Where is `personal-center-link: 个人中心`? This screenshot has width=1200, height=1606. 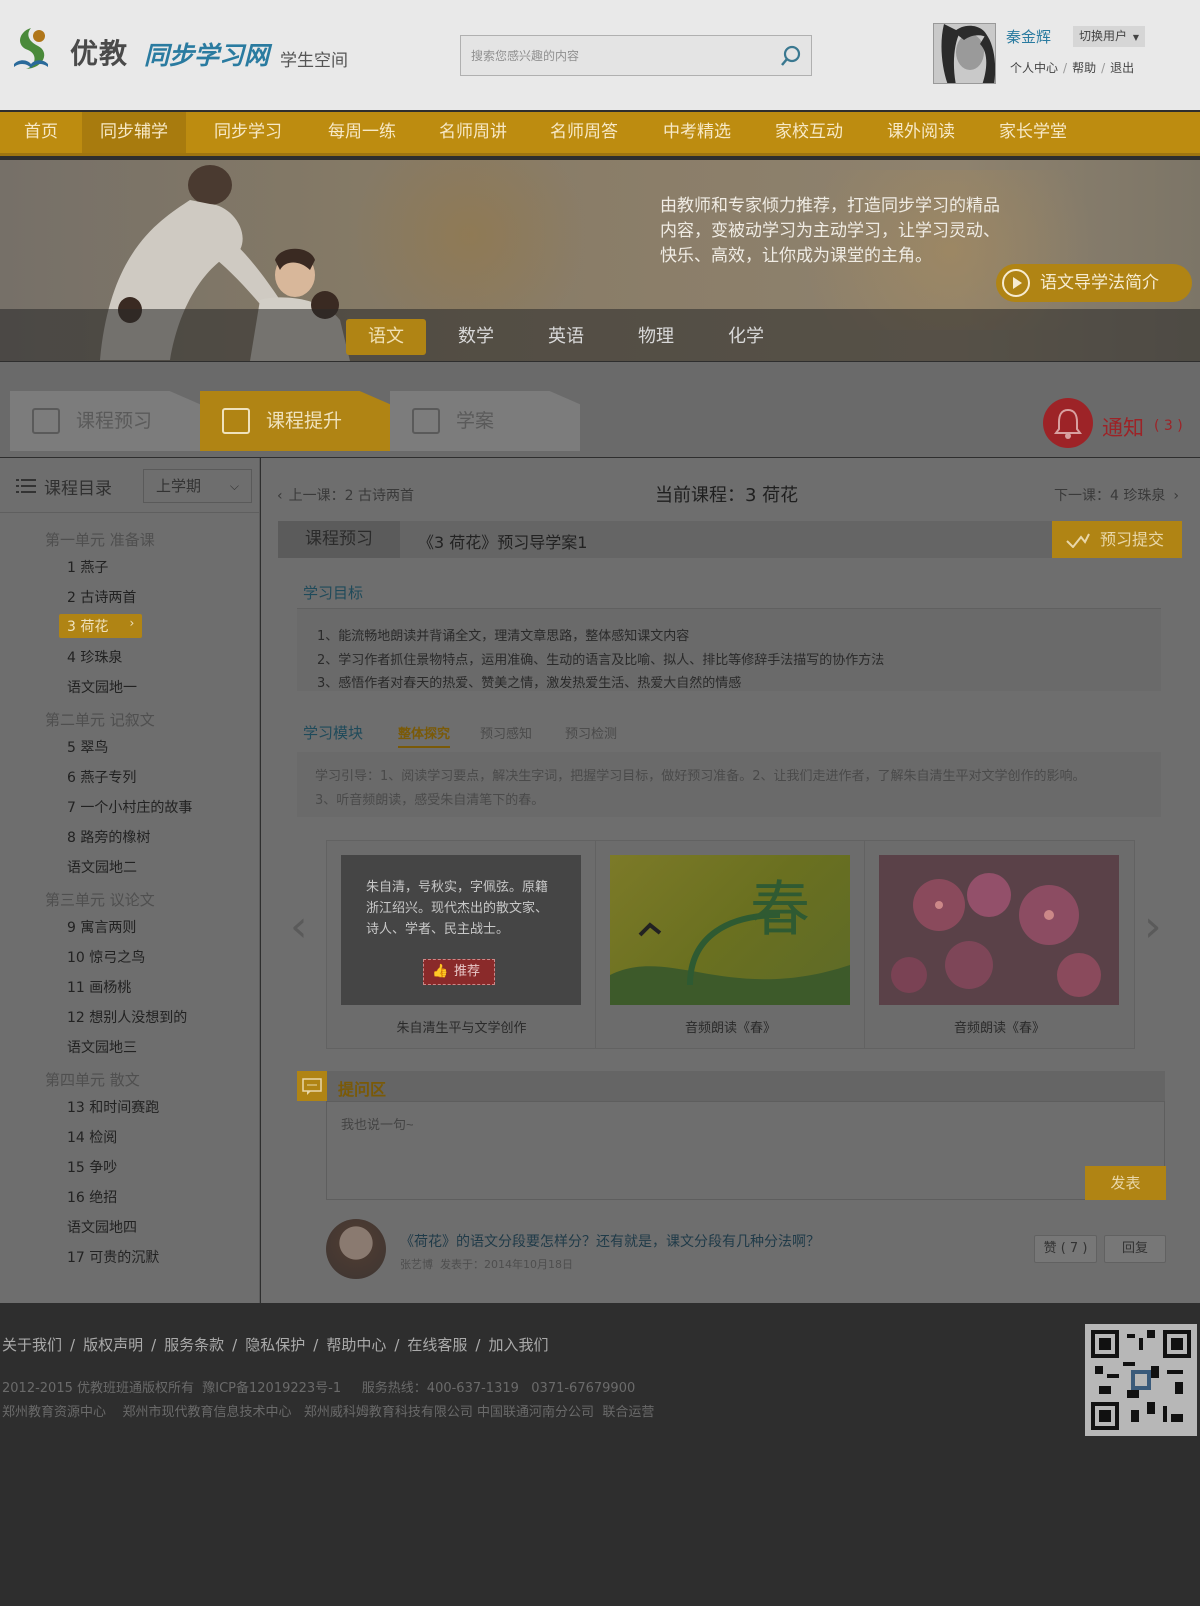
personal-center-link: 个人中心 is located at coordinates (1034, 68).